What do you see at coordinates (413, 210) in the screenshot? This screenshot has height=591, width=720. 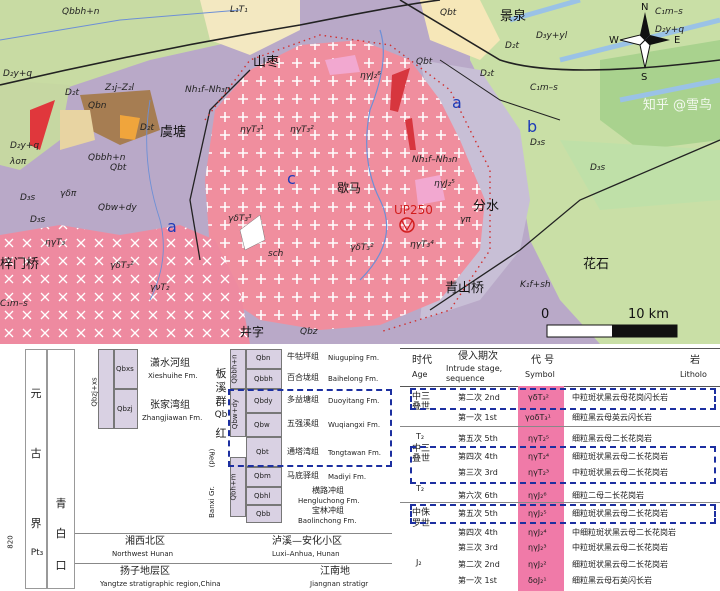 I see `sample-label: UP250` at bounding box center [413, 210].